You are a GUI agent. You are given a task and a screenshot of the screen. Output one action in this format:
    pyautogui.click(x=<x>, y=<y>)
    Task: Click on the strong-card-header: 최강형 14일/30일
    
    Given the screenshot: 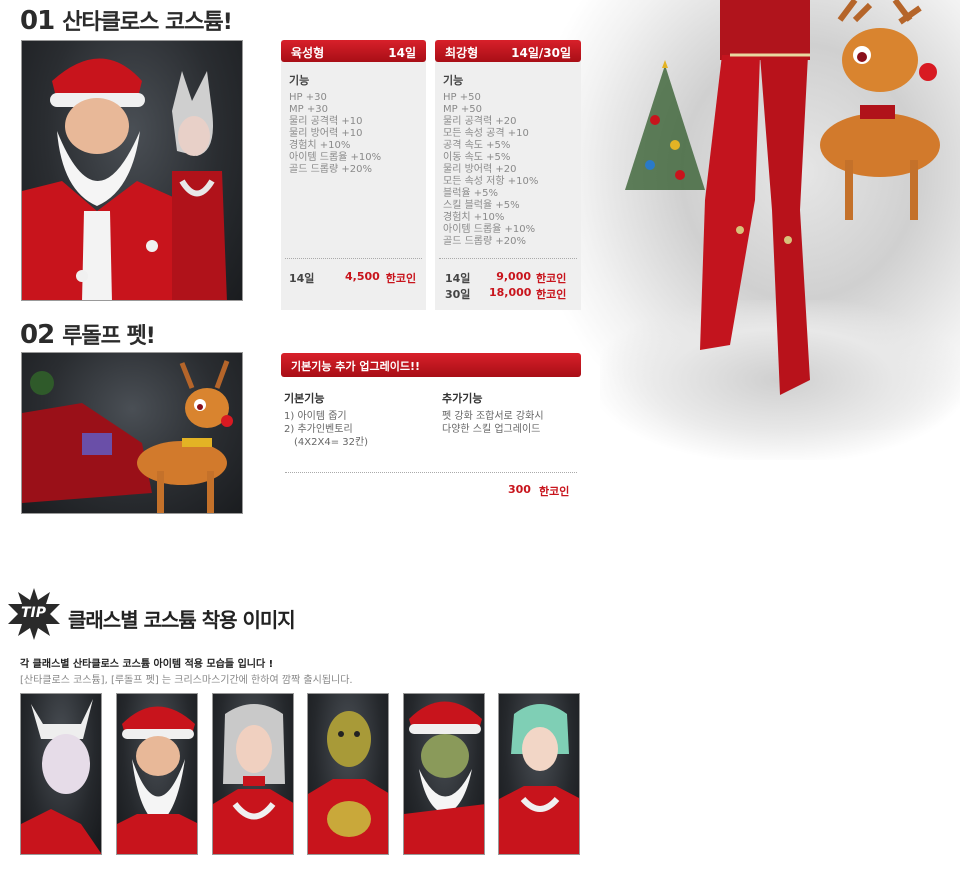 What is the action you would take?
    pyautogui.click(x=508, y=51)
    